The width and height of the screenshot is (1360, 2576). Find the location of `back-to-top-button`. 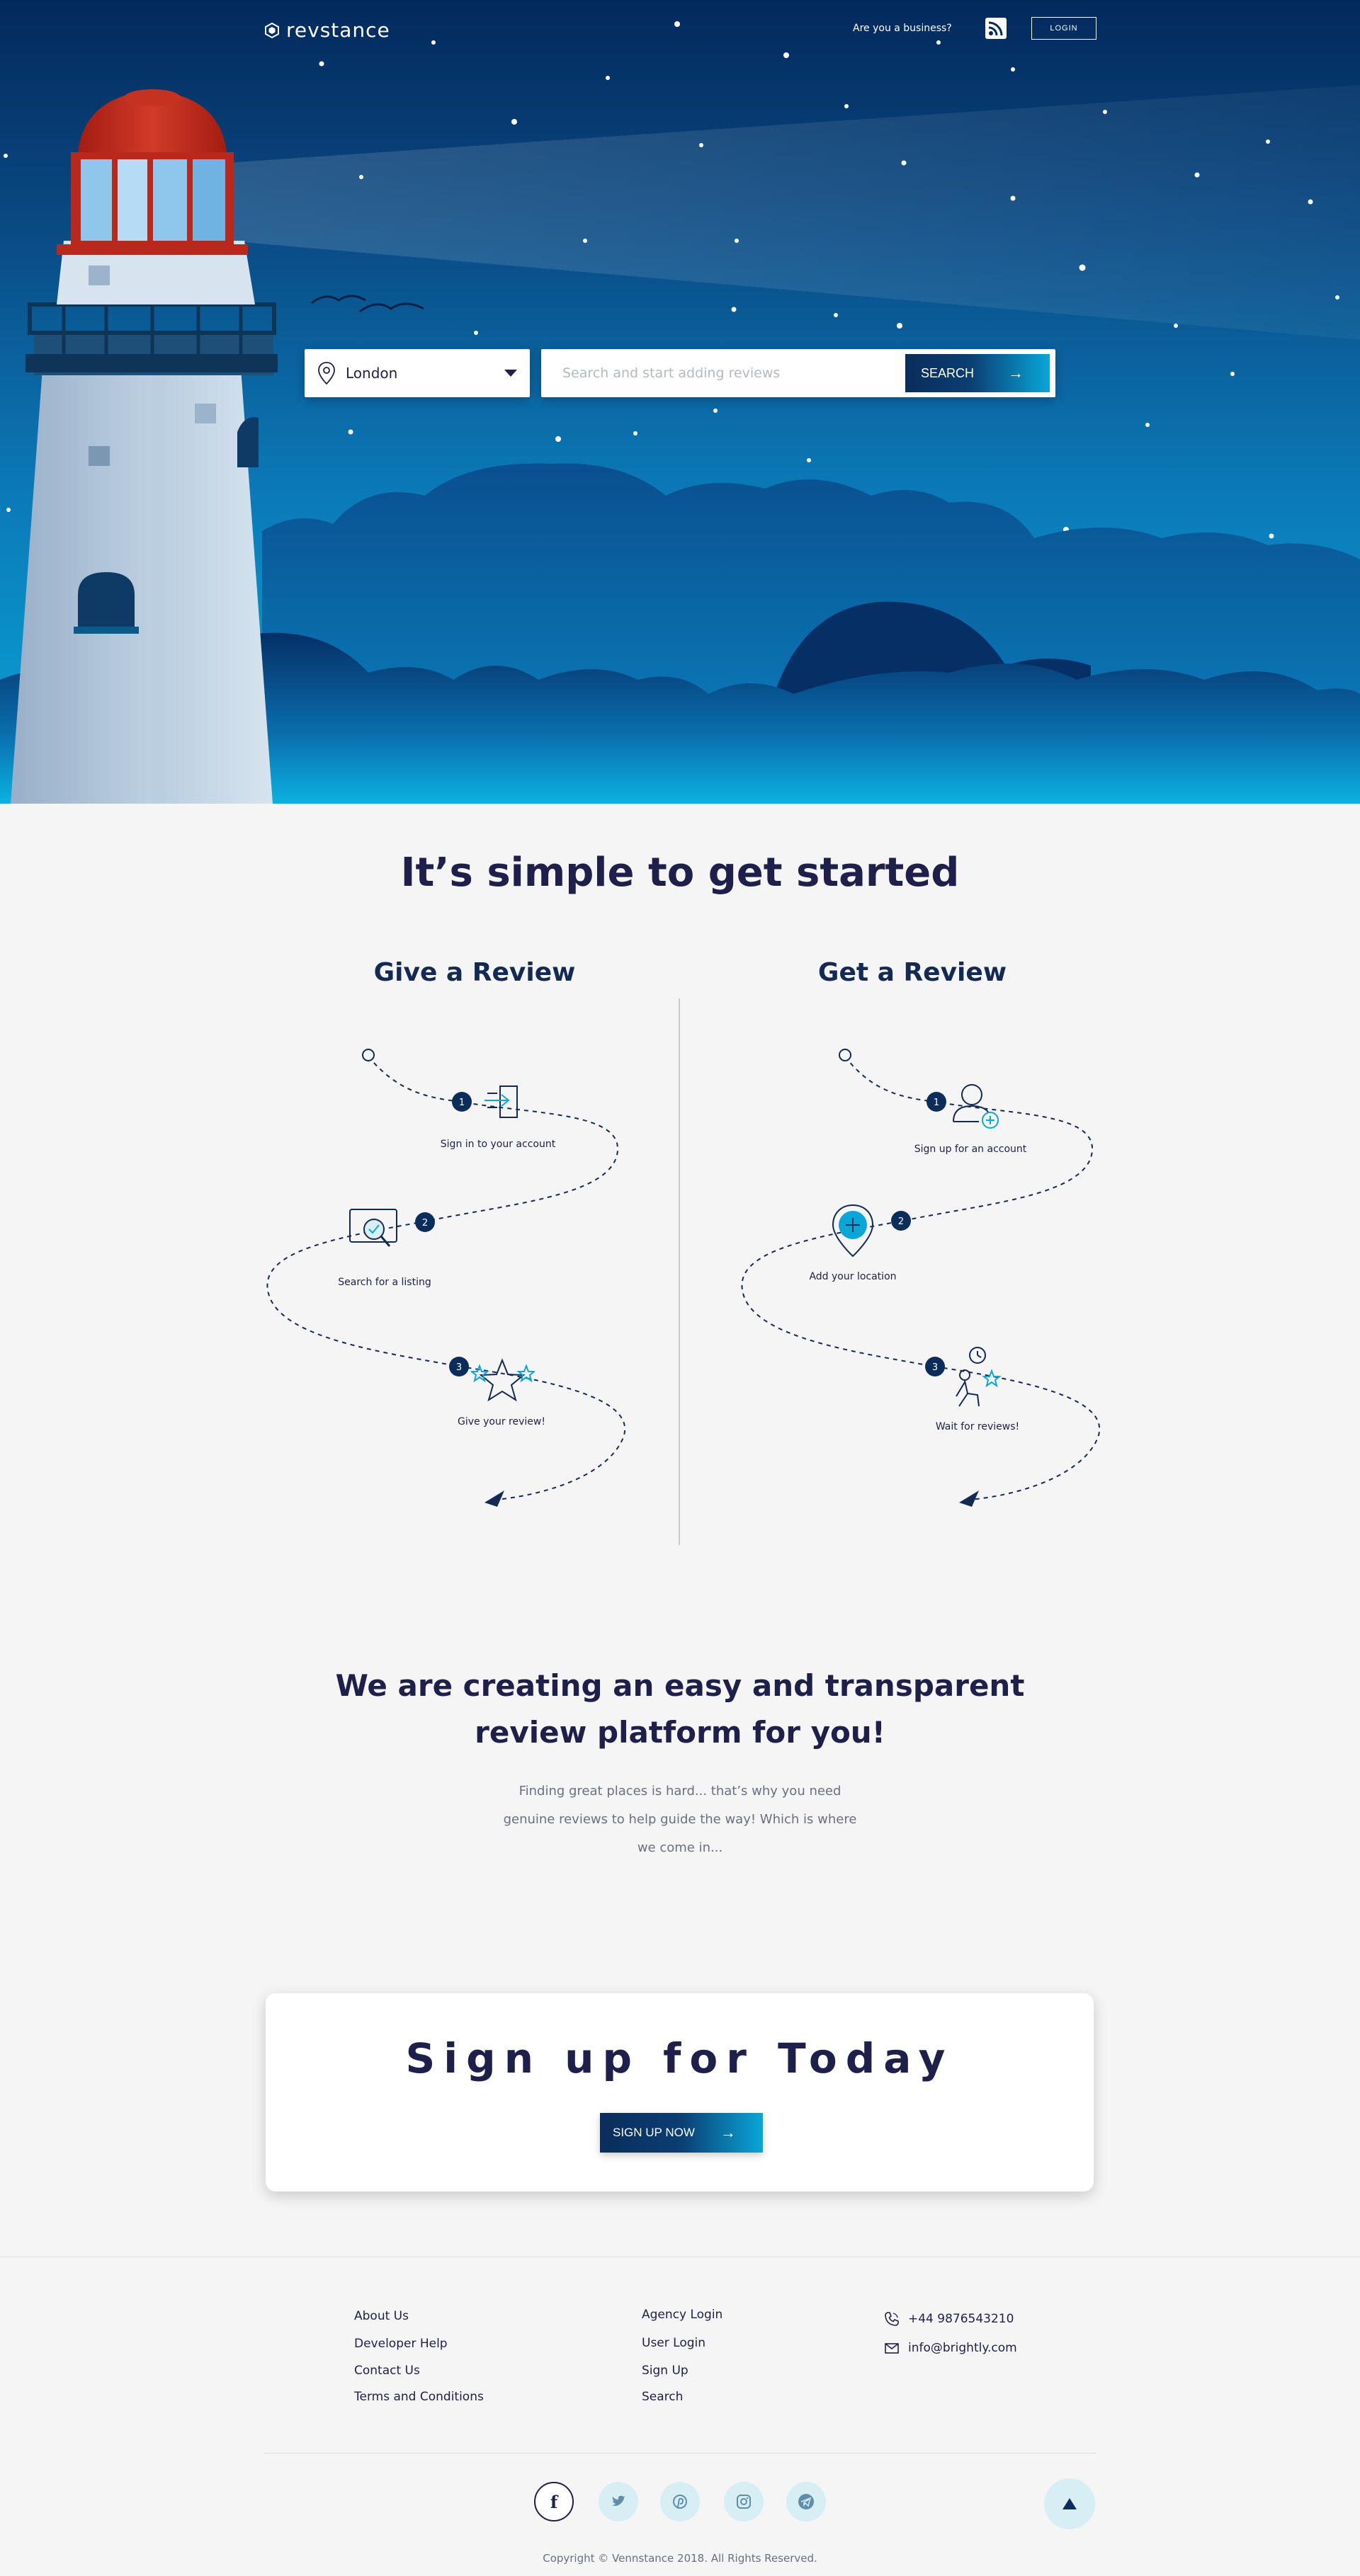

back-to-top-button is located at coordinates (1070, 2504).